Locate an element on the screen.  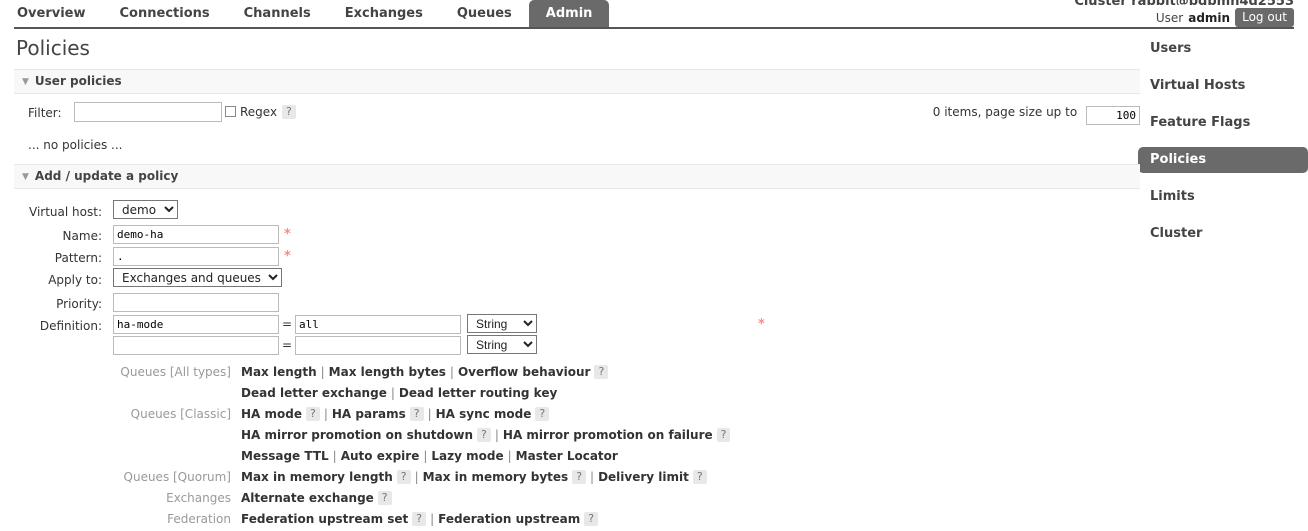
sidebar-item-virtual-hosts: Virtual Hosts is located at coordinates (1223, 86).